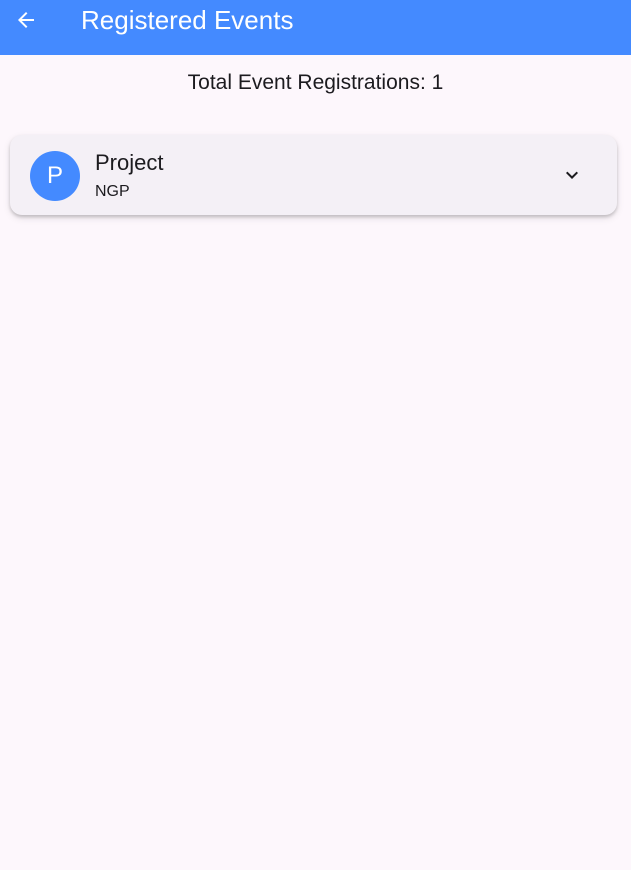 This screenshot has width=631, height=870. I want to click on arrow-back-icon, so click(26, 20).